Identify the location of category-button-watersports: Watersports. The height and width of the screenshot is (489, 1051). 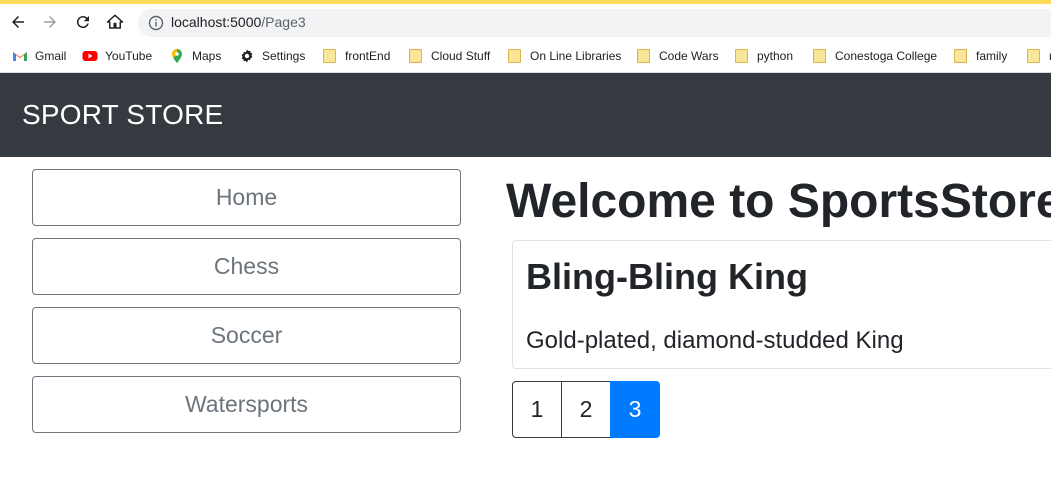
(246, 404).